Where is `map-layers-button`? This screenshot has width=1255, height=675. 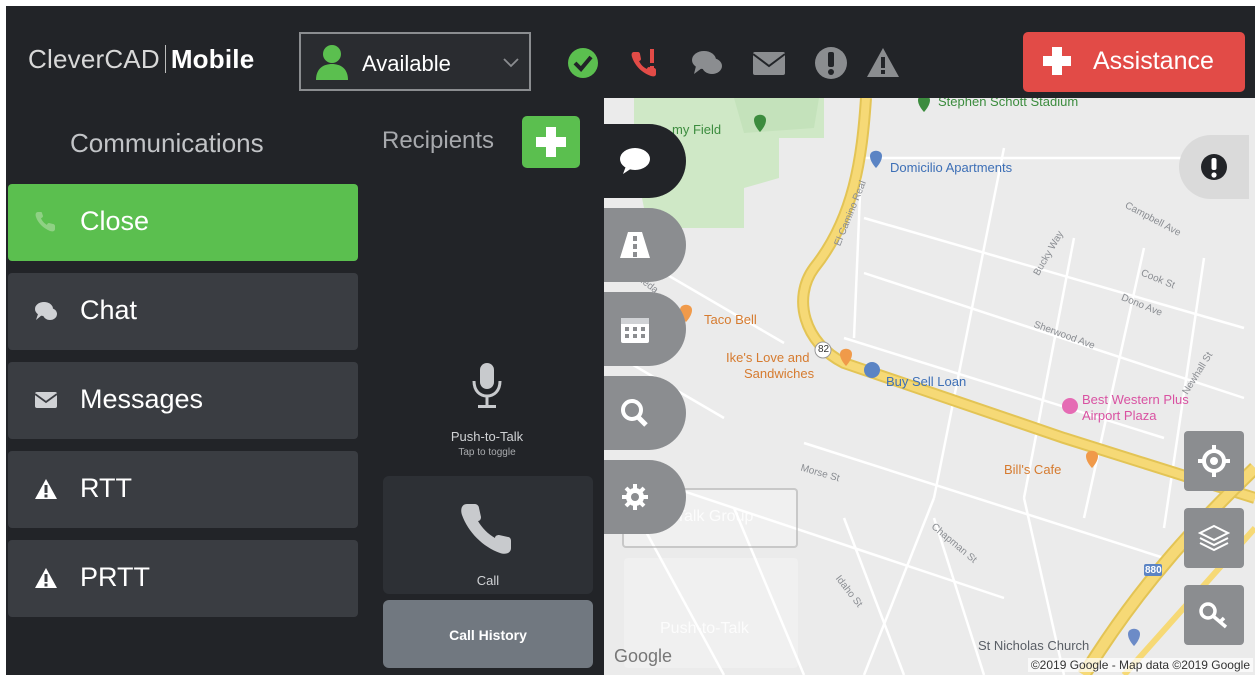 map-layers-button is located at coordinates (1214, 538).